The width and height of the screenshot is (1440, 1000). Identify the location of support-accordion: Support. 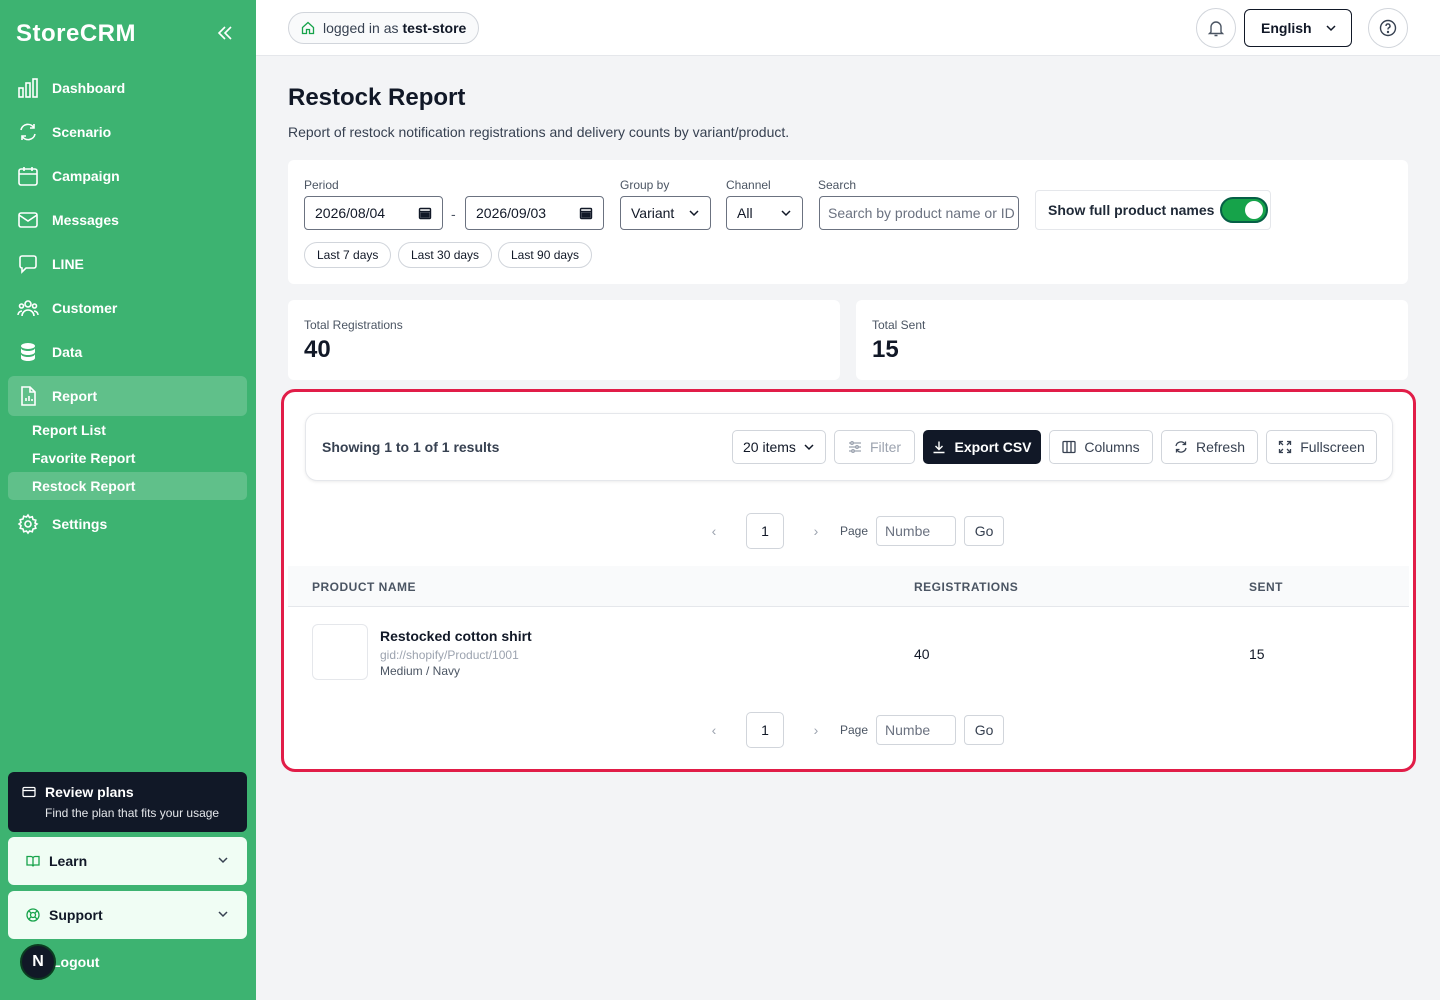
(127, 915).